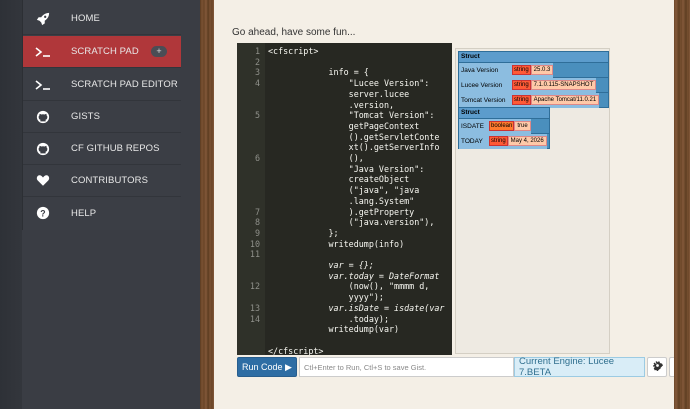 Image resolution: width=690 pixels, height=409 pixels. I want to click on line-number: 10, so click(254, 243).